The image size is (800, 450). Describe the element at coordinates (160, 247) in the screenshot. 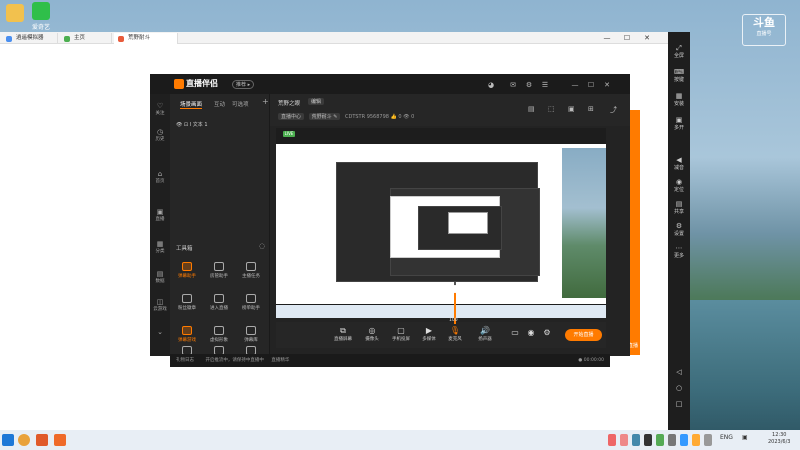

I see `nav-category: ▦ 分类` at that location.